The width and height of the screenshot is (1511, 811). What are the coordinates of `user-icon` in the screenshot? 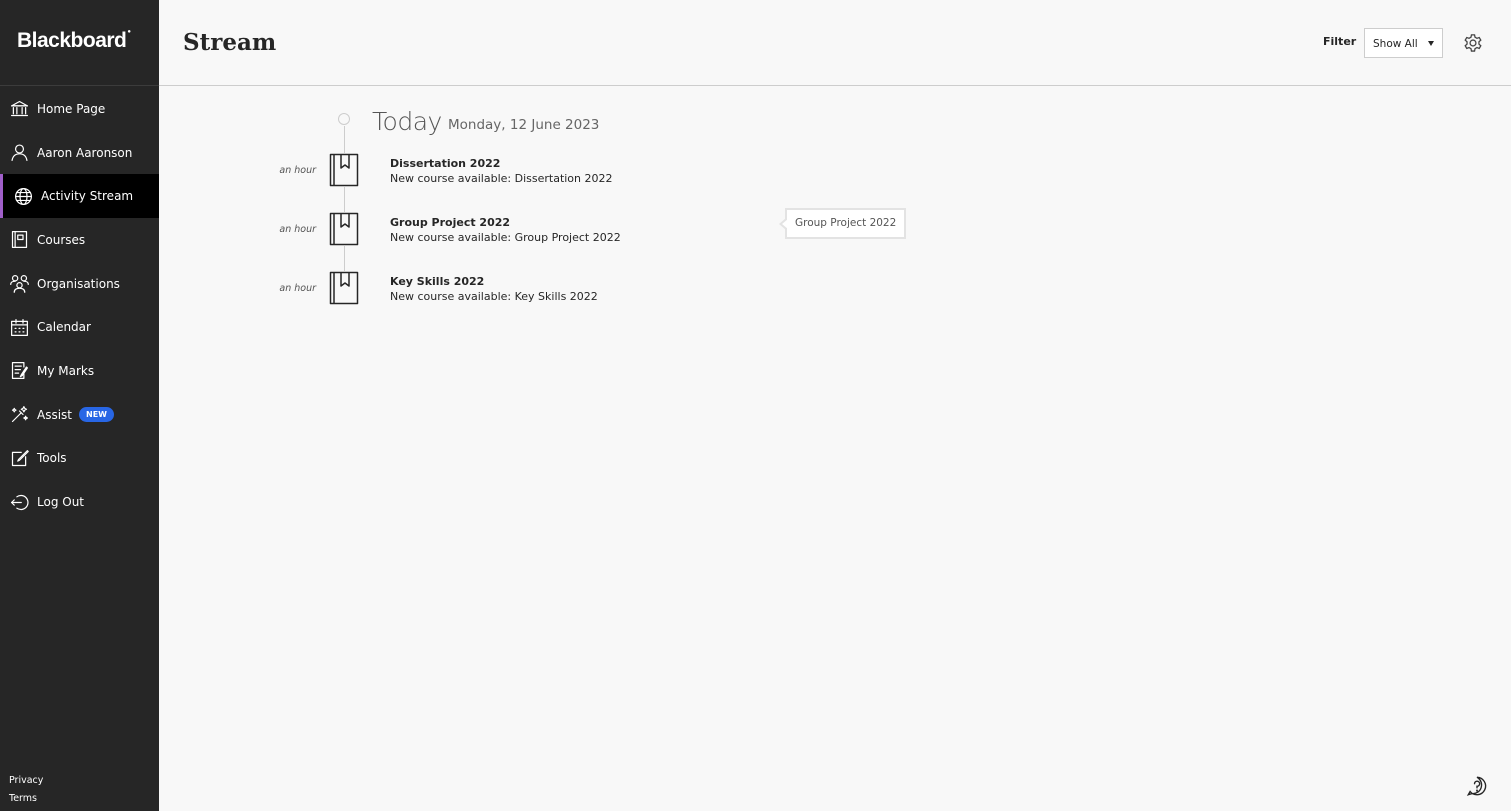 It's located at (19, 153).